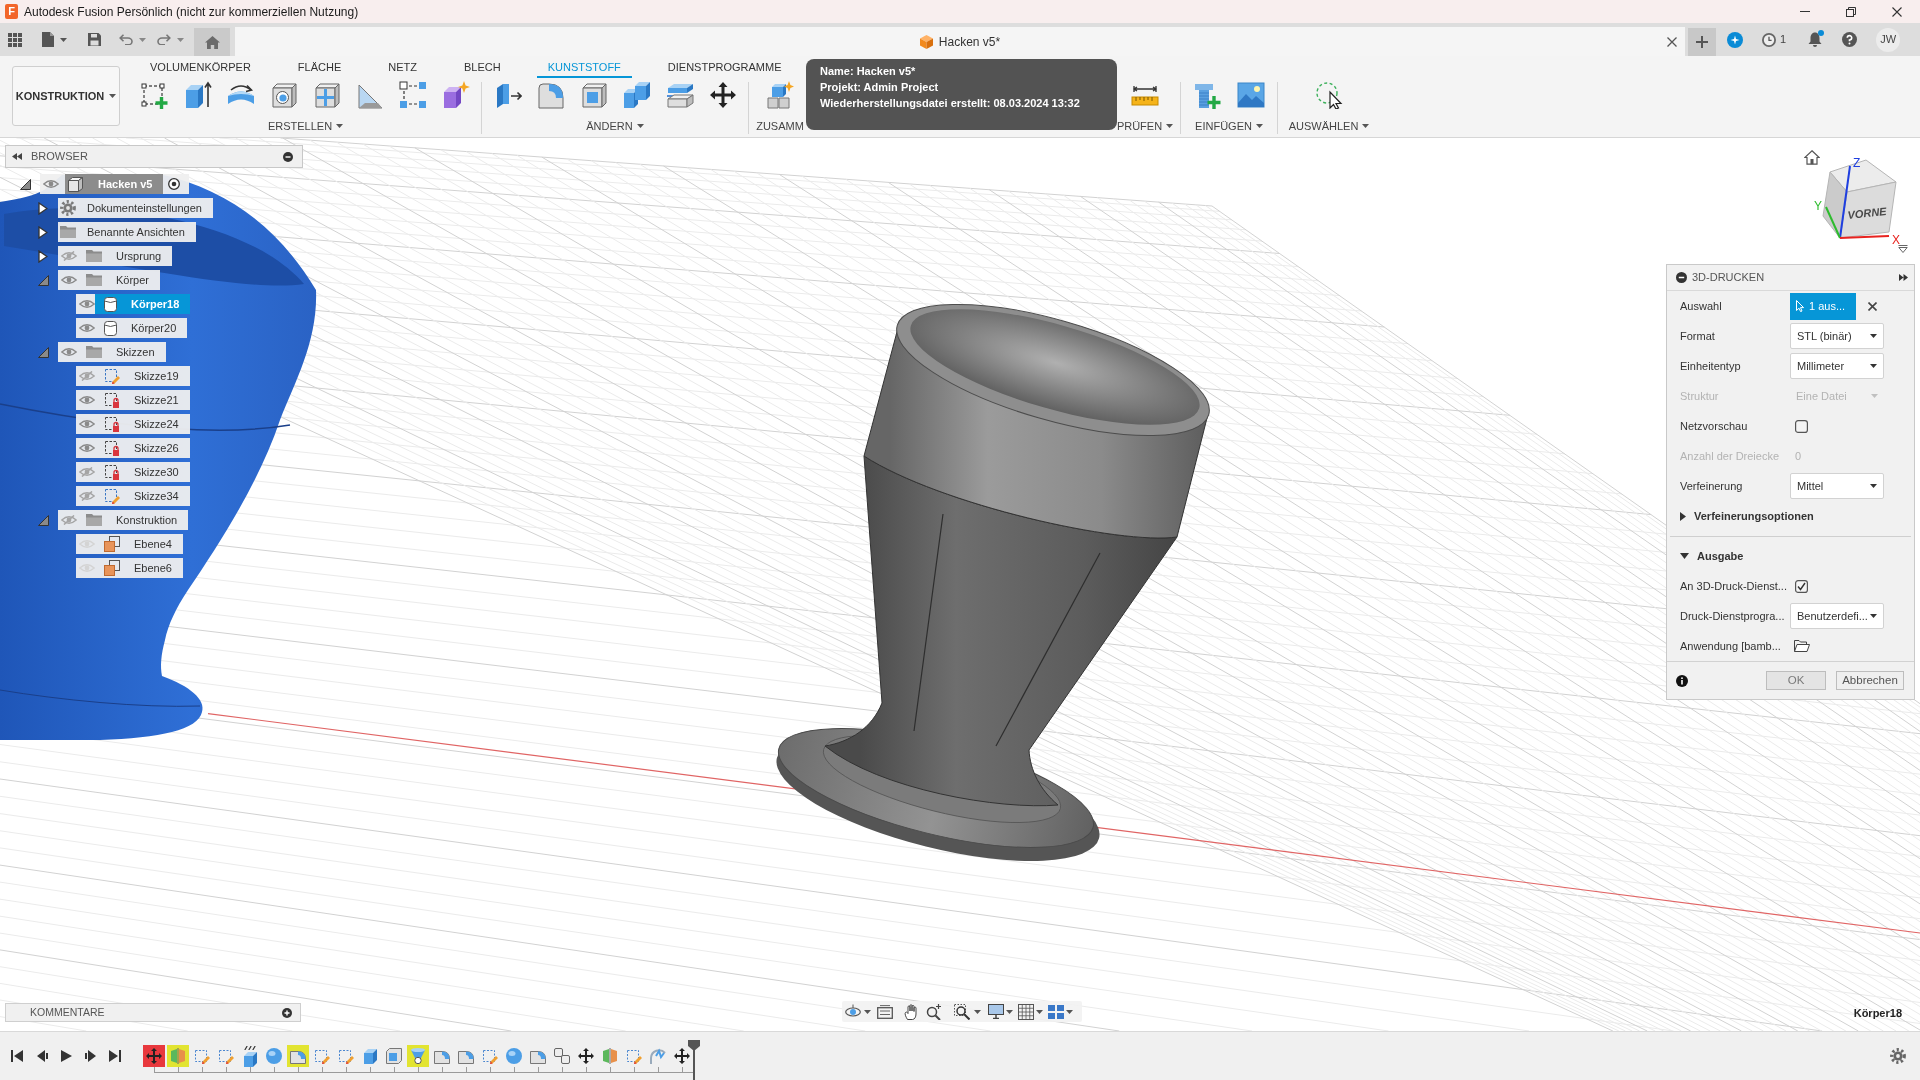 This screenshot has height=1080, width=1920. Describe the element at coordinates (1329, 126) in the screenshot. I see `toolbar-group-menu: AUSWÄHLEN` at that location.